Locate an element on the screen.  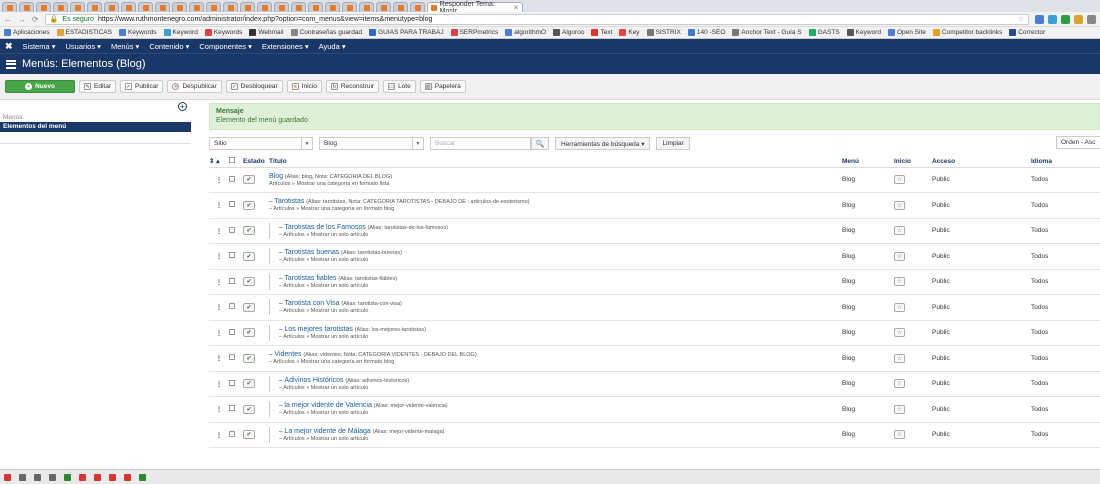
access-header: Acceso is located at coordinates (981, 162).